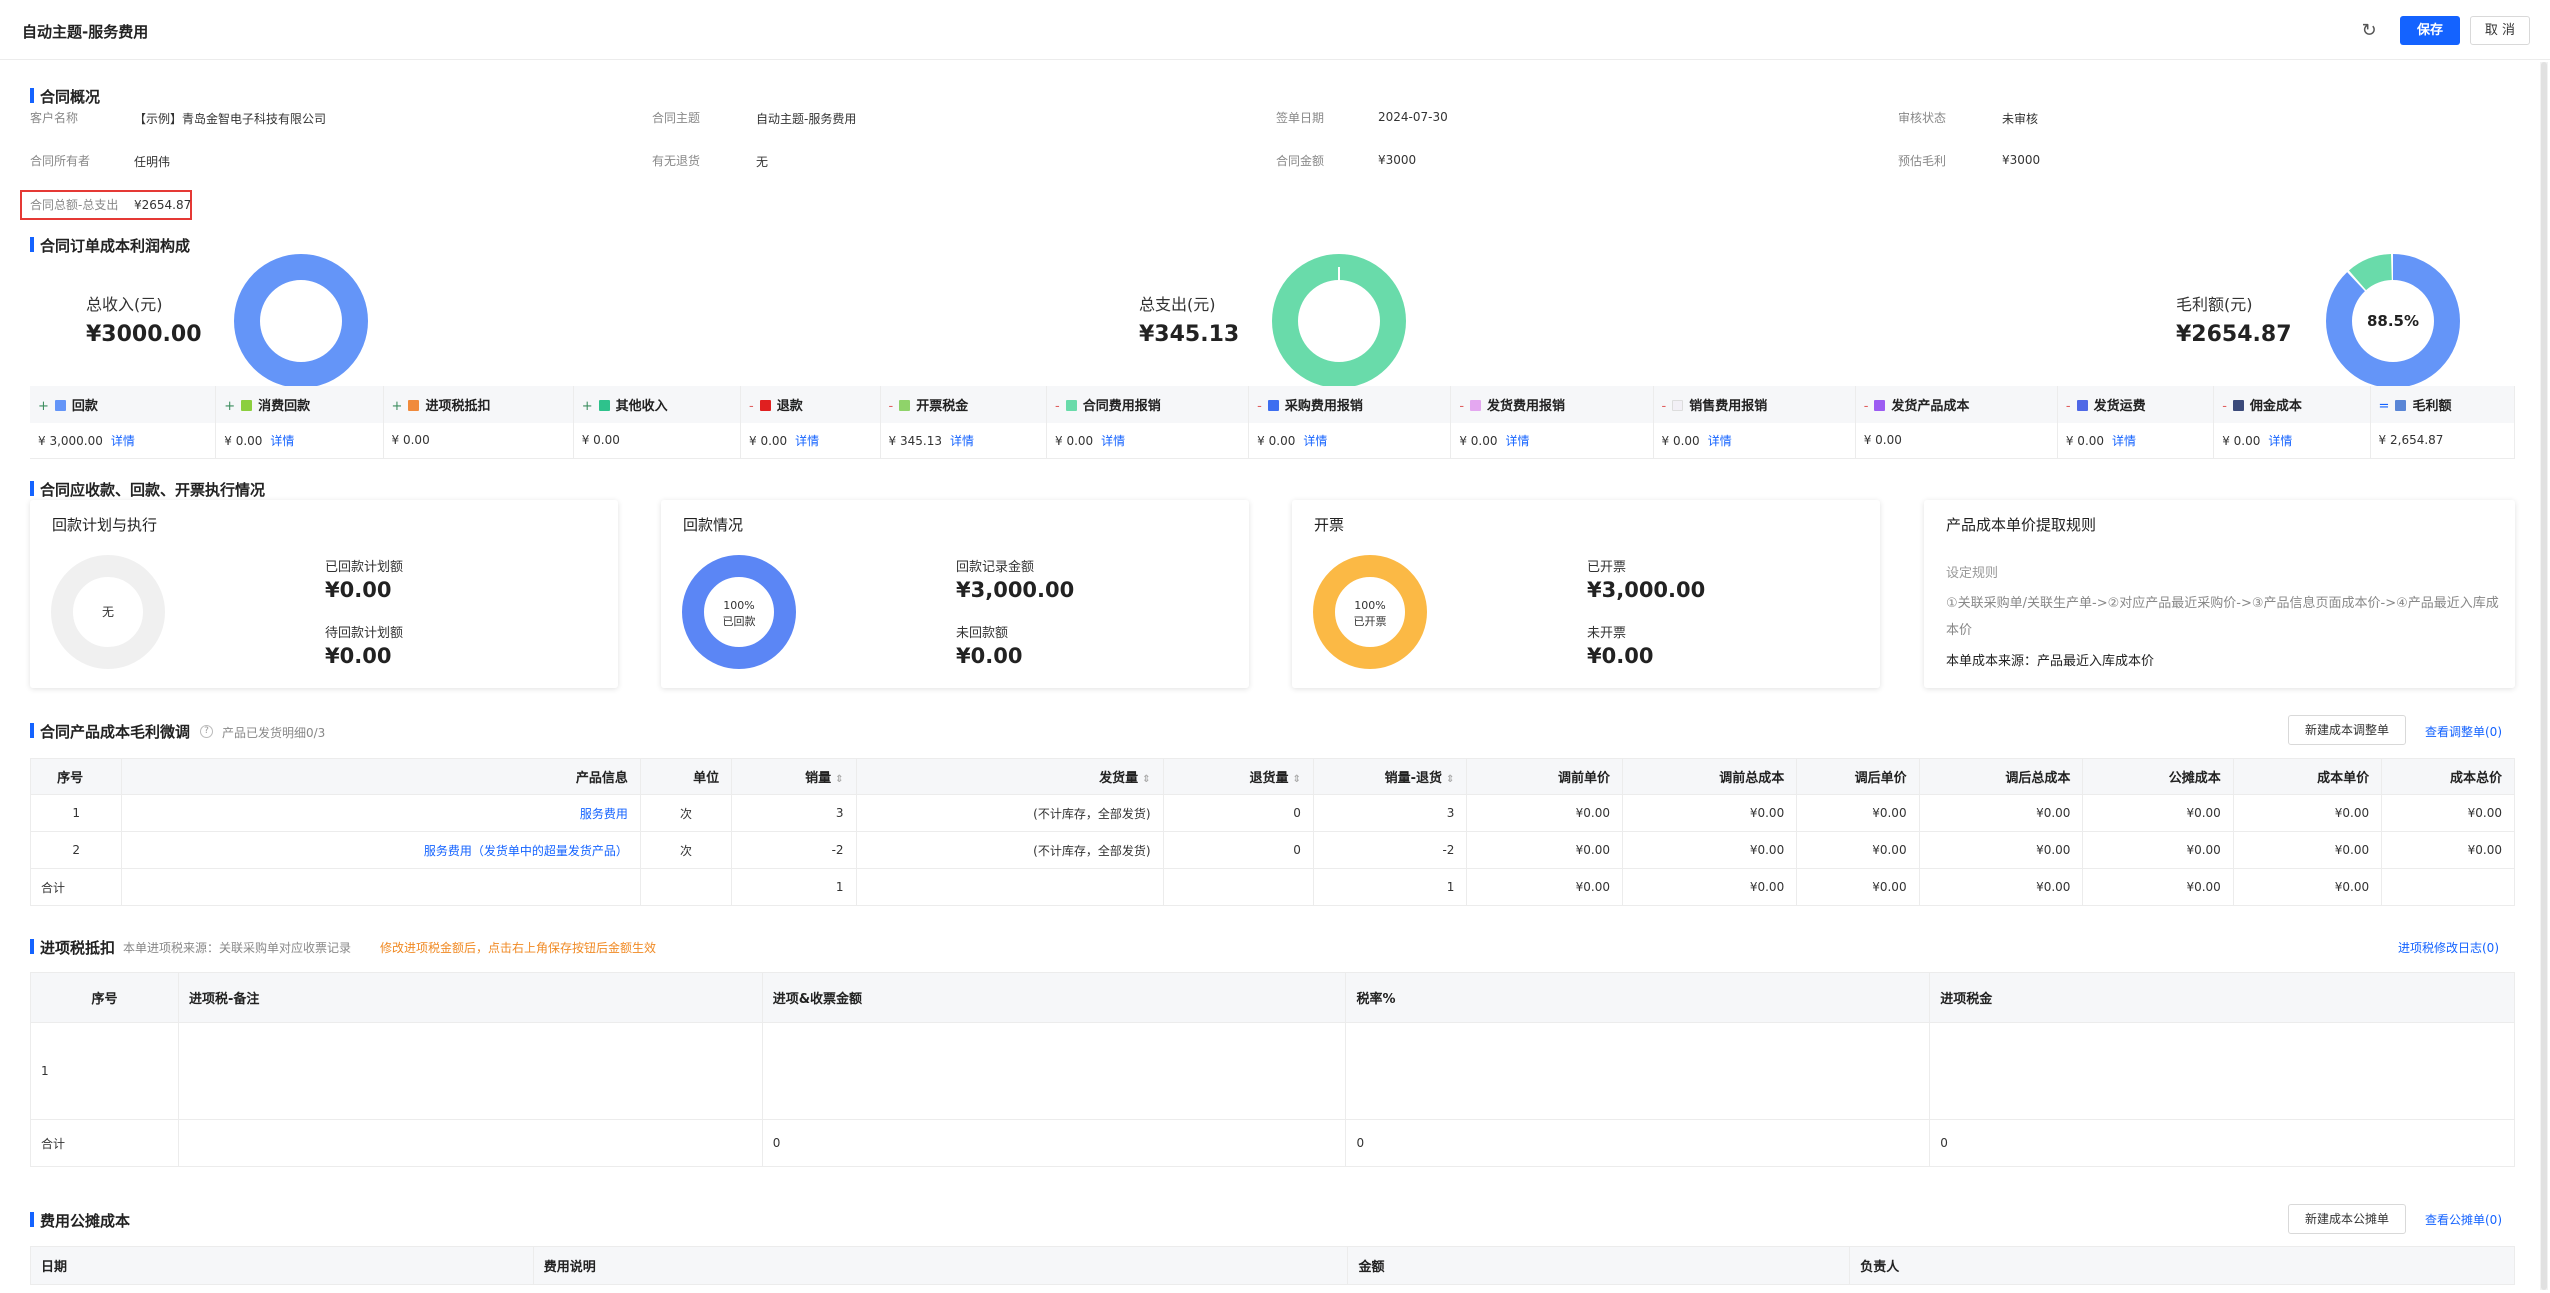  What do you see at coordinates (2021, 525) in the screenshot?
I see `card-title: 产品成本单价提取规则` at bounding box center [2021, 525].